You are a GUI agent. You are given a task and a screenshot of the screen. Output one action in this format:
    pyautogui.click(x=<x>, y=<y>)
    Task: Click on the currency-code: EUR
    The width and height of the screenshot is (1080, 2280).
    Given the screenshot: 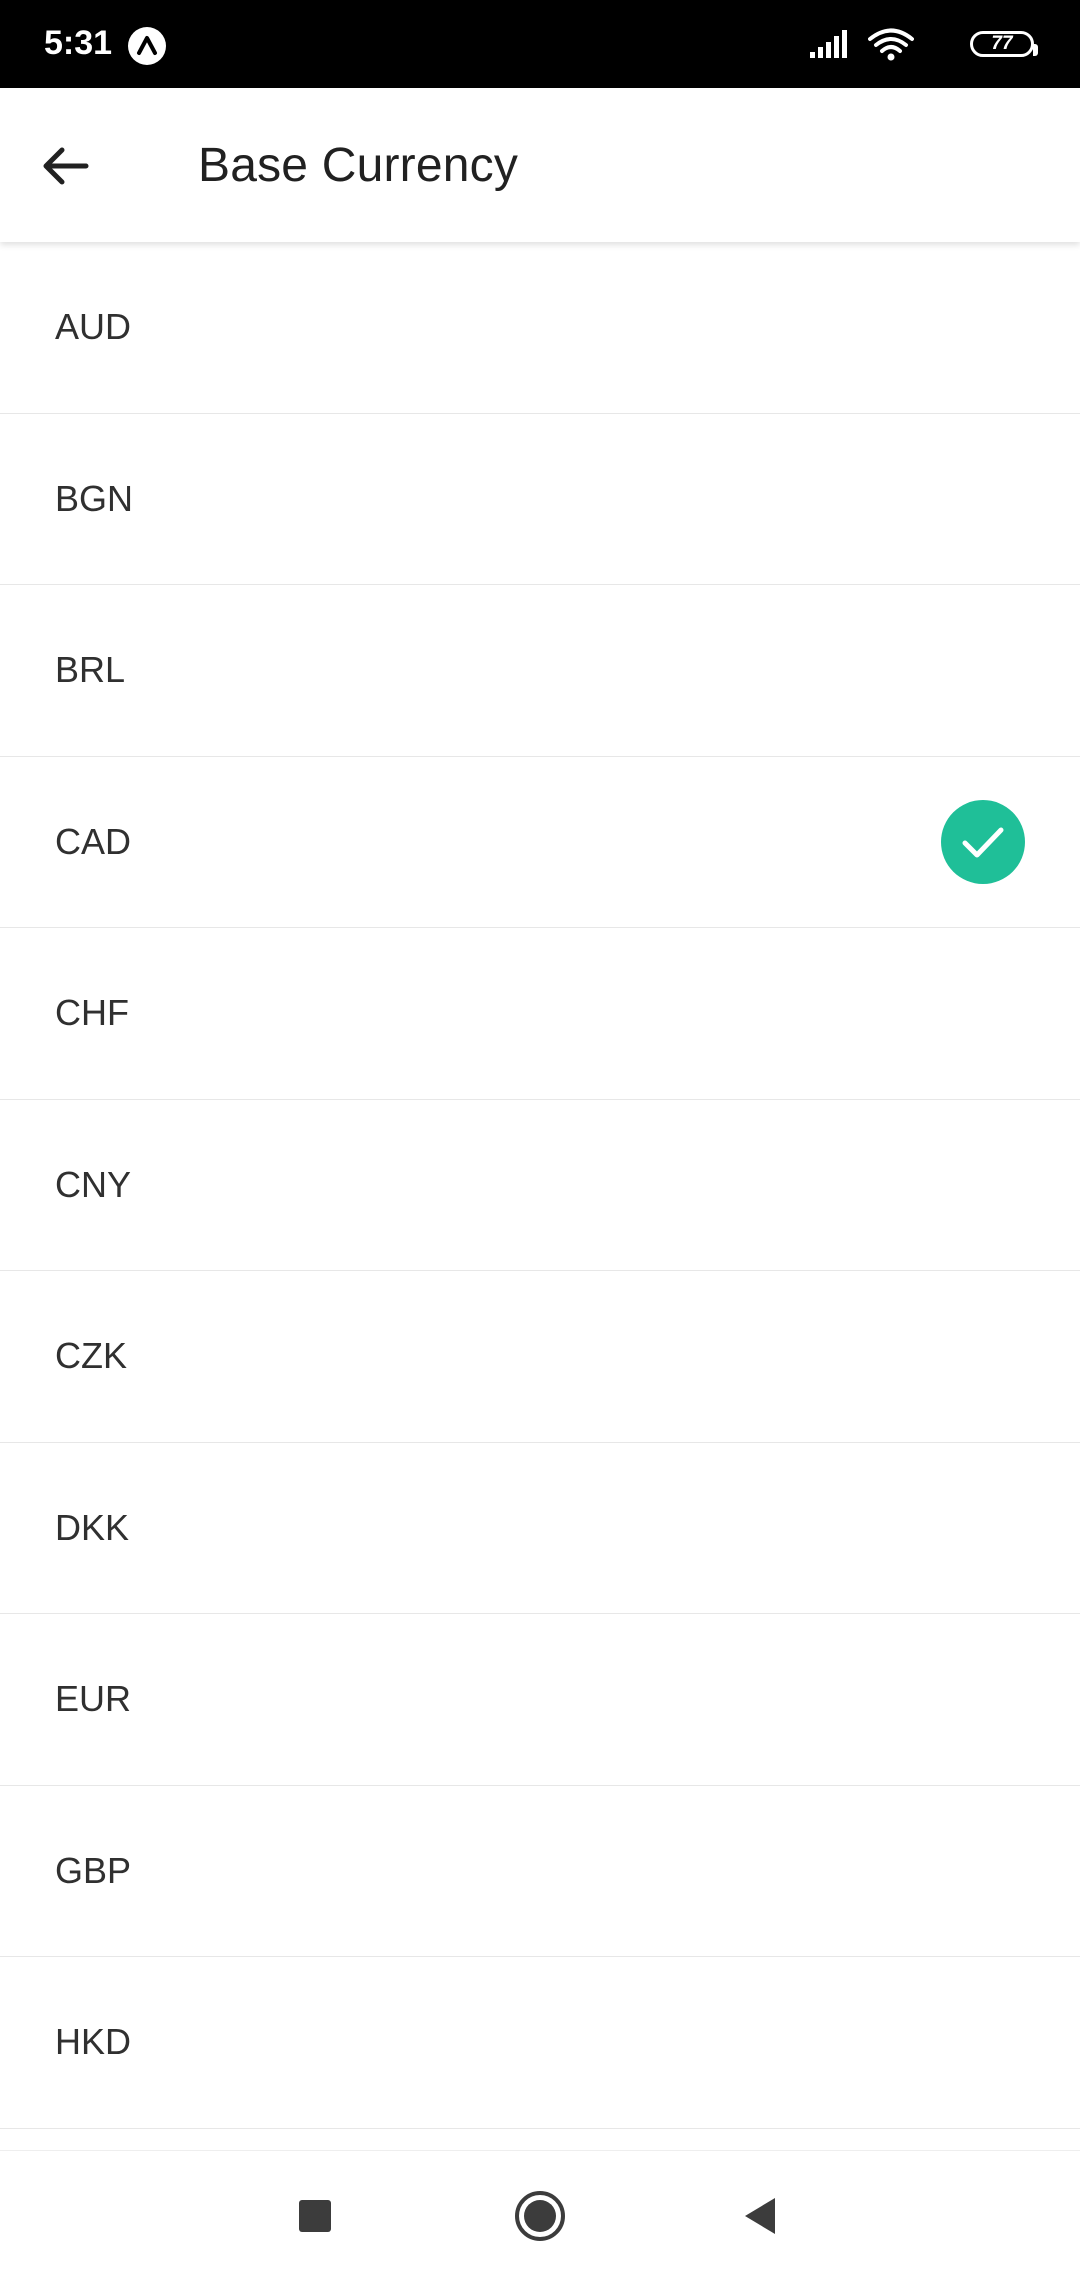 What is the action you would take?
    pyautogui.click(x=93, y=1699)
    